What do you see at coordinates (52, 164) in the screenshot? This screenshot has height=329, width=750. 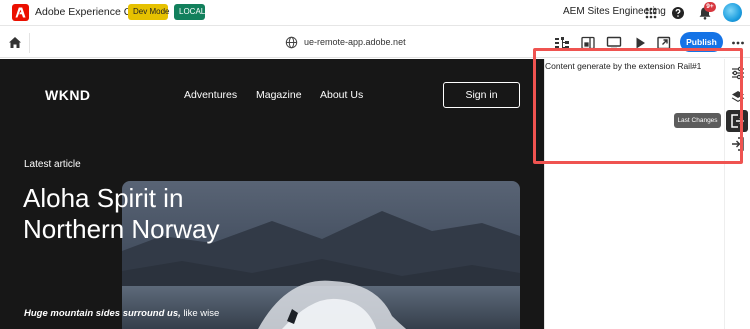 I see `latest-article-label: Latest article` at bounding box center [52, 164].